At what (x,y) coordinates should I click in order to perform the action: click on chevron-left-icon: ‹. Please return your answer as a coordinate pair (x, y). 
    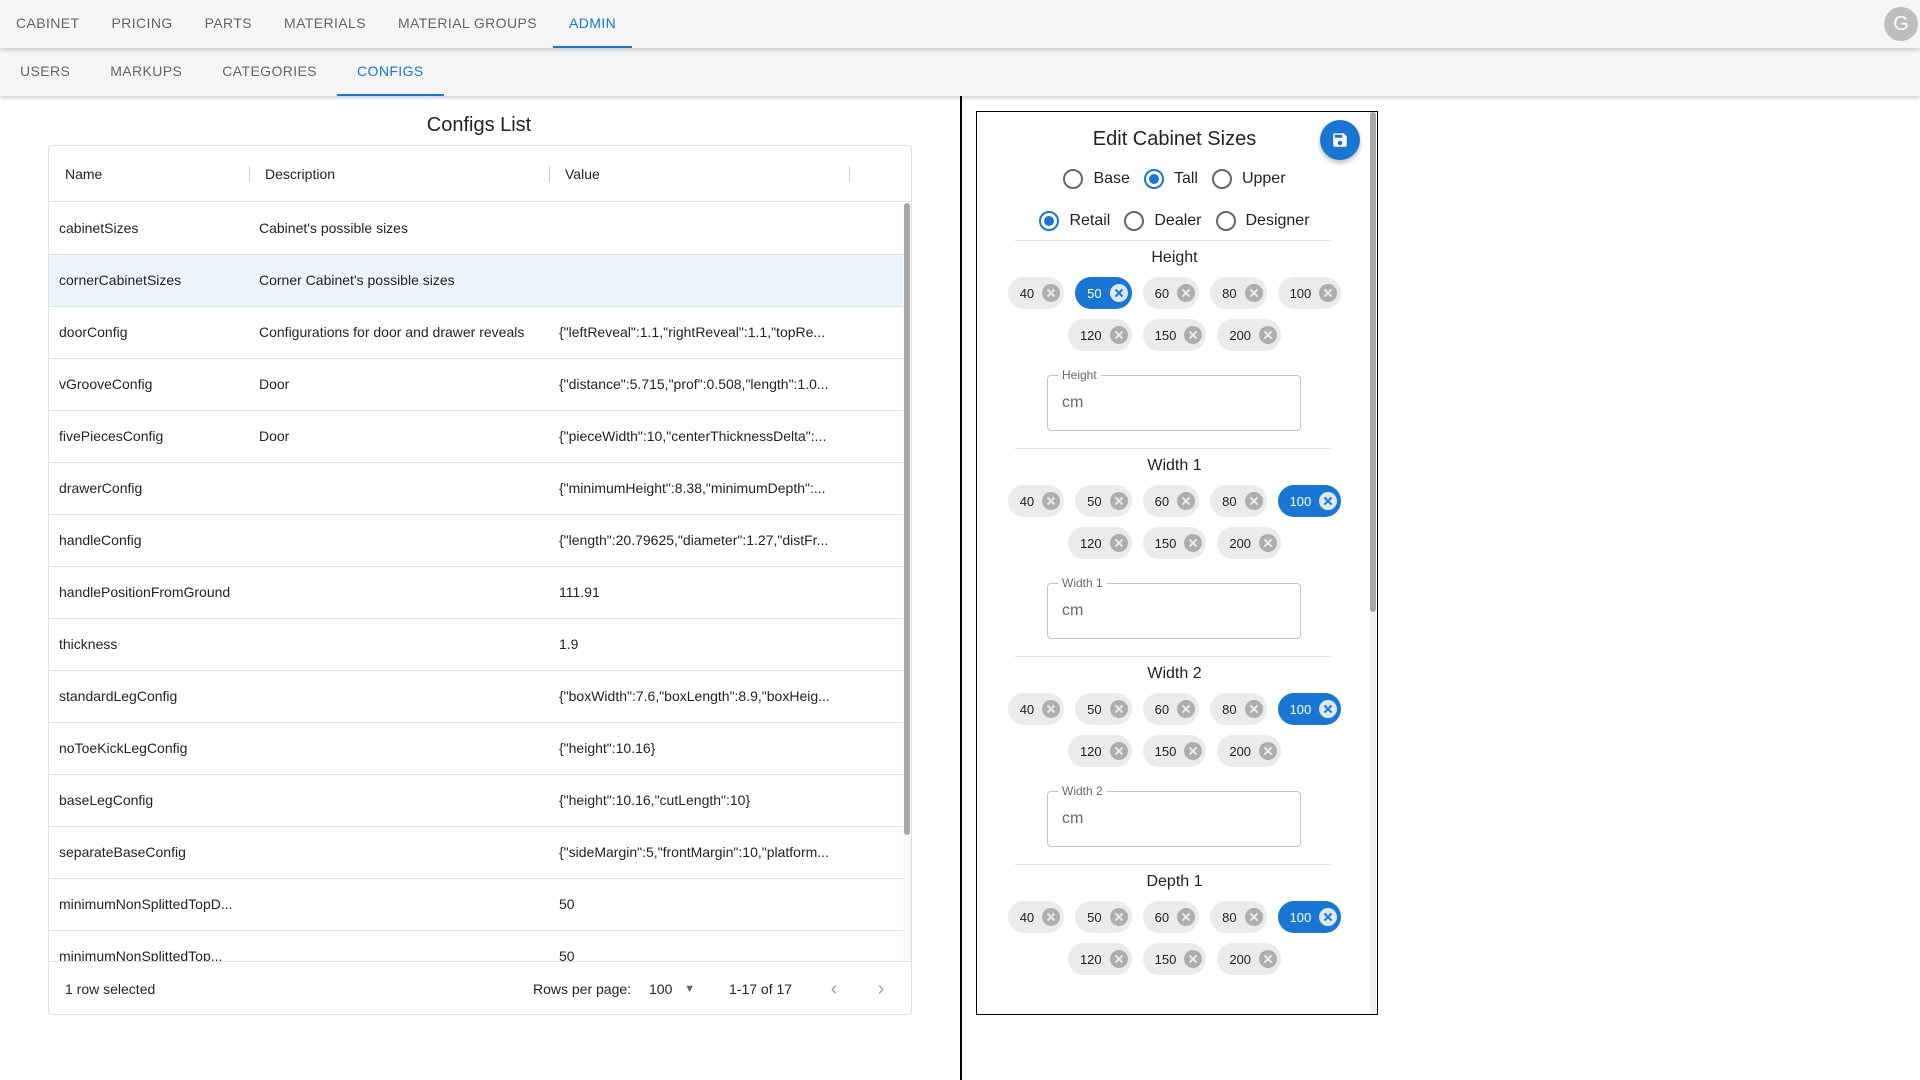
    Looking at the image, I should click on (834, 989).